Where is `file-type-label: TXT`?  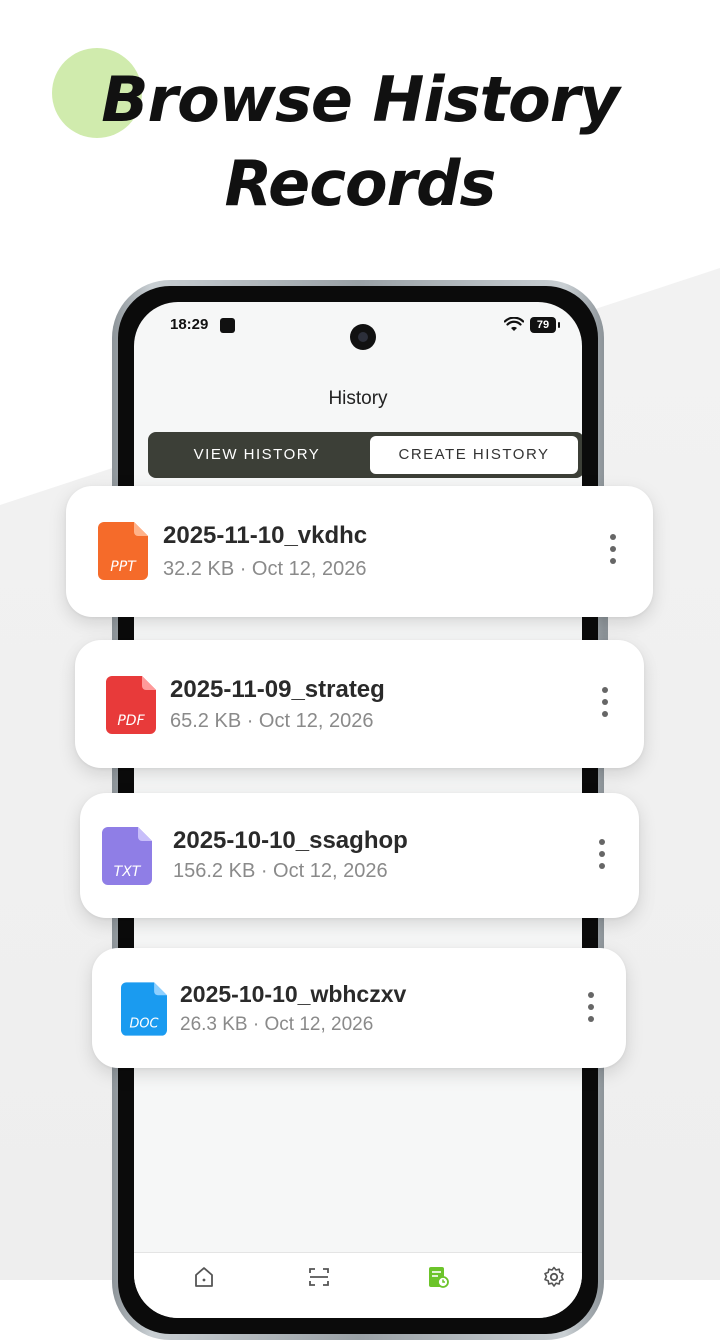 file-type-label: TXT is located at coordinates (128, 872).